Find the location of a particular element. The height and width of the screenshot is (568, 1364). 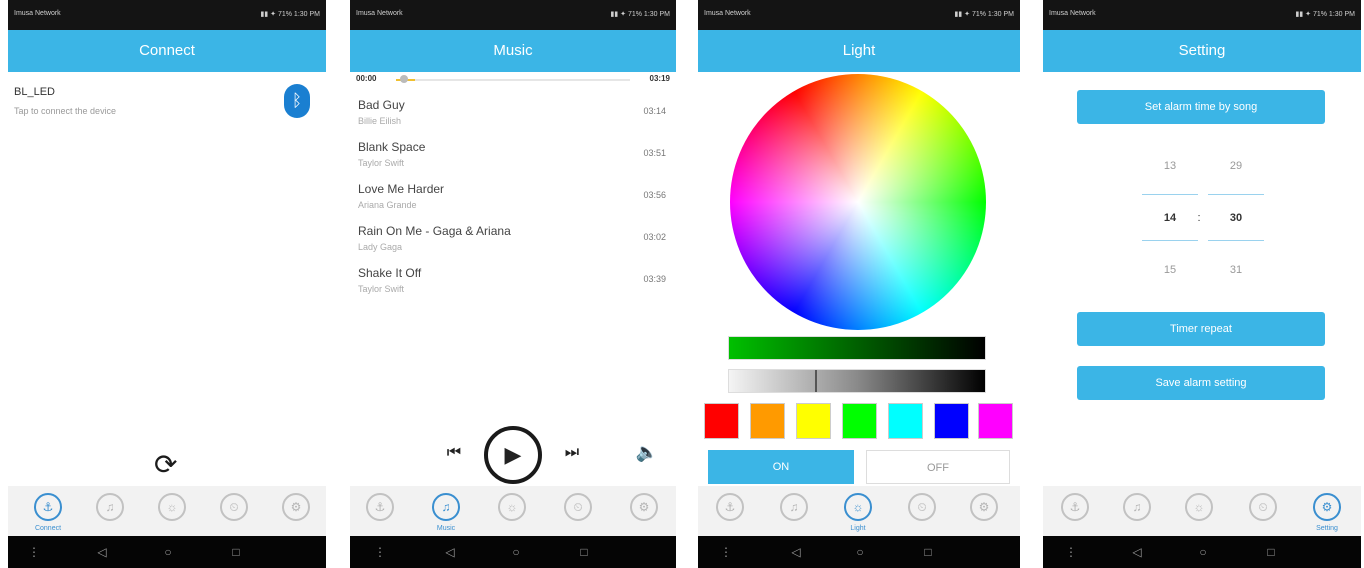

save-alarm-button: Save alarm setting is located at coordinates (1201, 383).